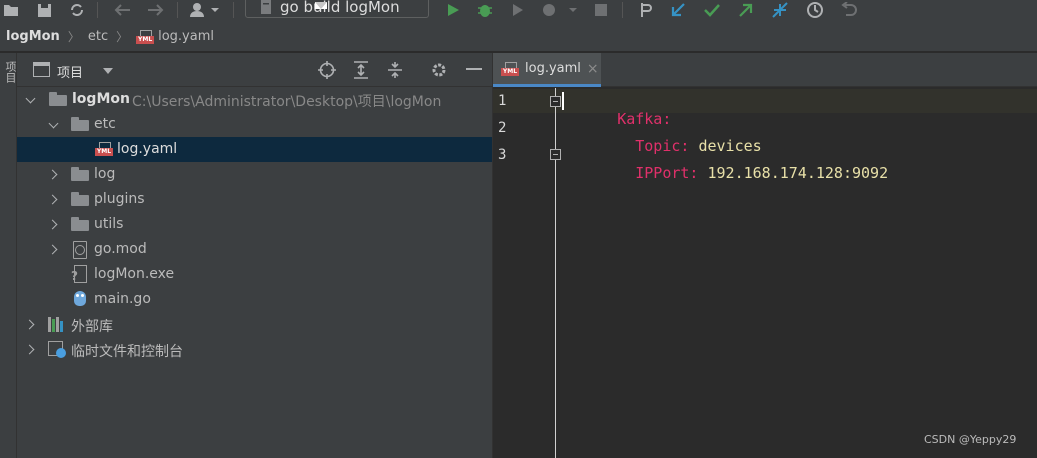  What do you see at coordinates (502, 101) in the screenshot?
I see `line-number: 1` at bounding box center [502, 101].